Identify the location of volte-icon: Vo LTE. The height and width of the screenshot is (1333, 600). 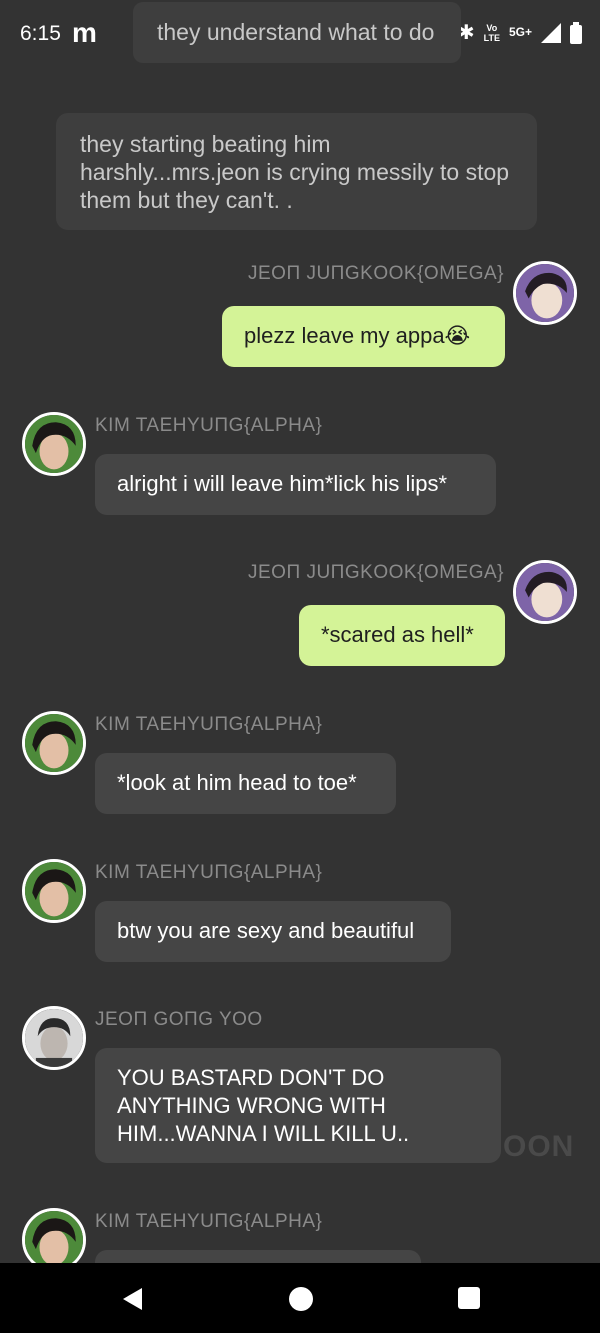
(491, 32).